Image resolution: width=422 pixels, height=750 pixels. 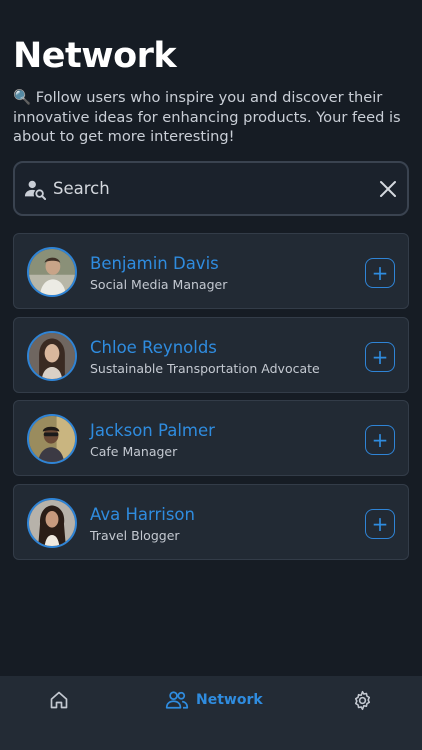 What do you see at coordinates (135, 535) in the screenshot?
I see `user-role: Travel Blogger` at bounding box center [135, 535].